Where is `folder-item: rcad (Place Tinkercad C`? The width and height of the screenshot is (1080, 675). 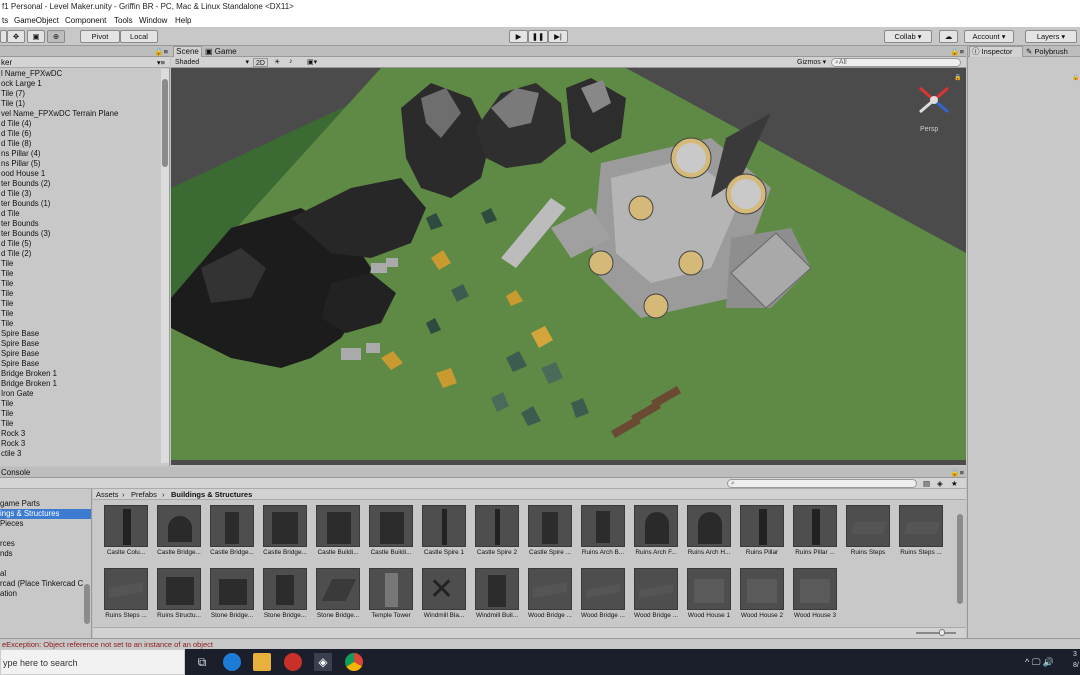
folder-item: rcad (Place Tinkercad C is located at coordinates (45, 584).